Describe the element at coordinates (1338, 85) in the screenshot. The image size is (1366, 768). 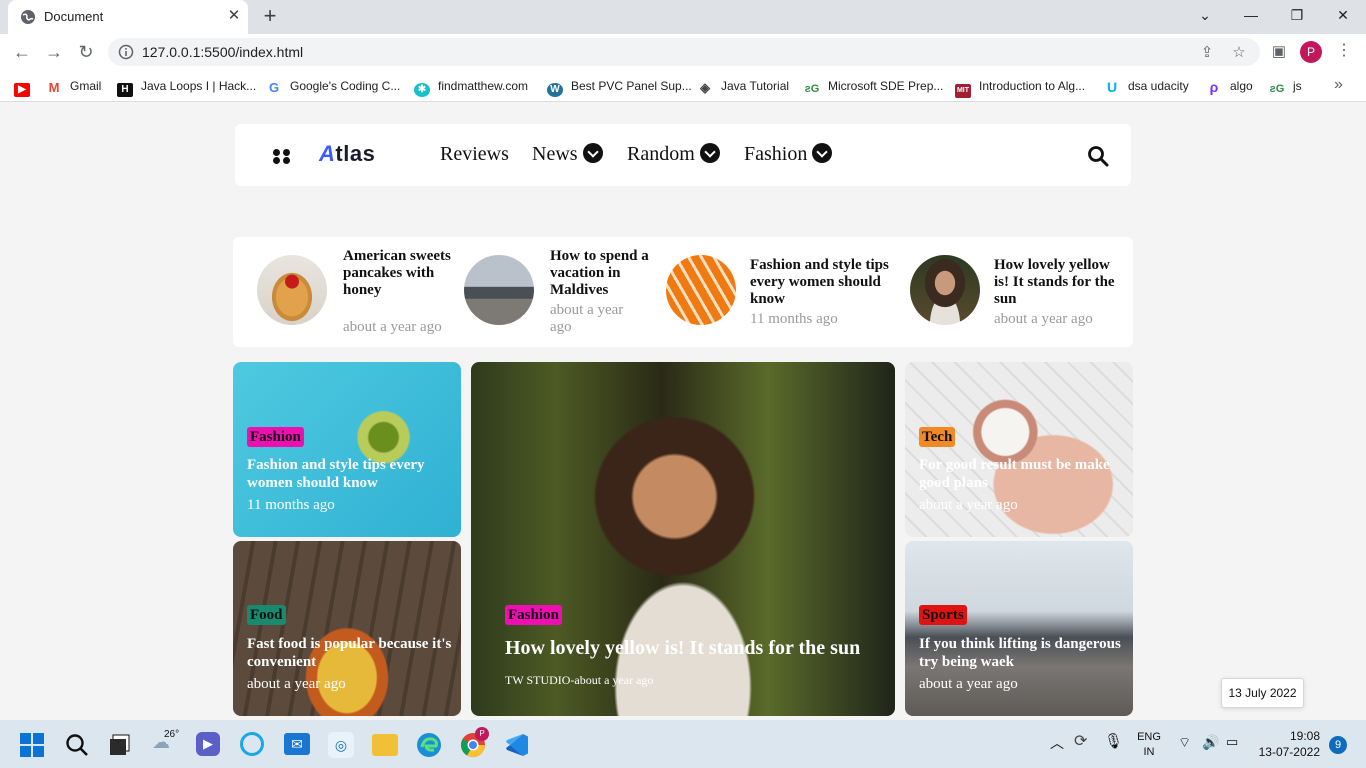
I see `more-bookmarks-icon: »` at that location.